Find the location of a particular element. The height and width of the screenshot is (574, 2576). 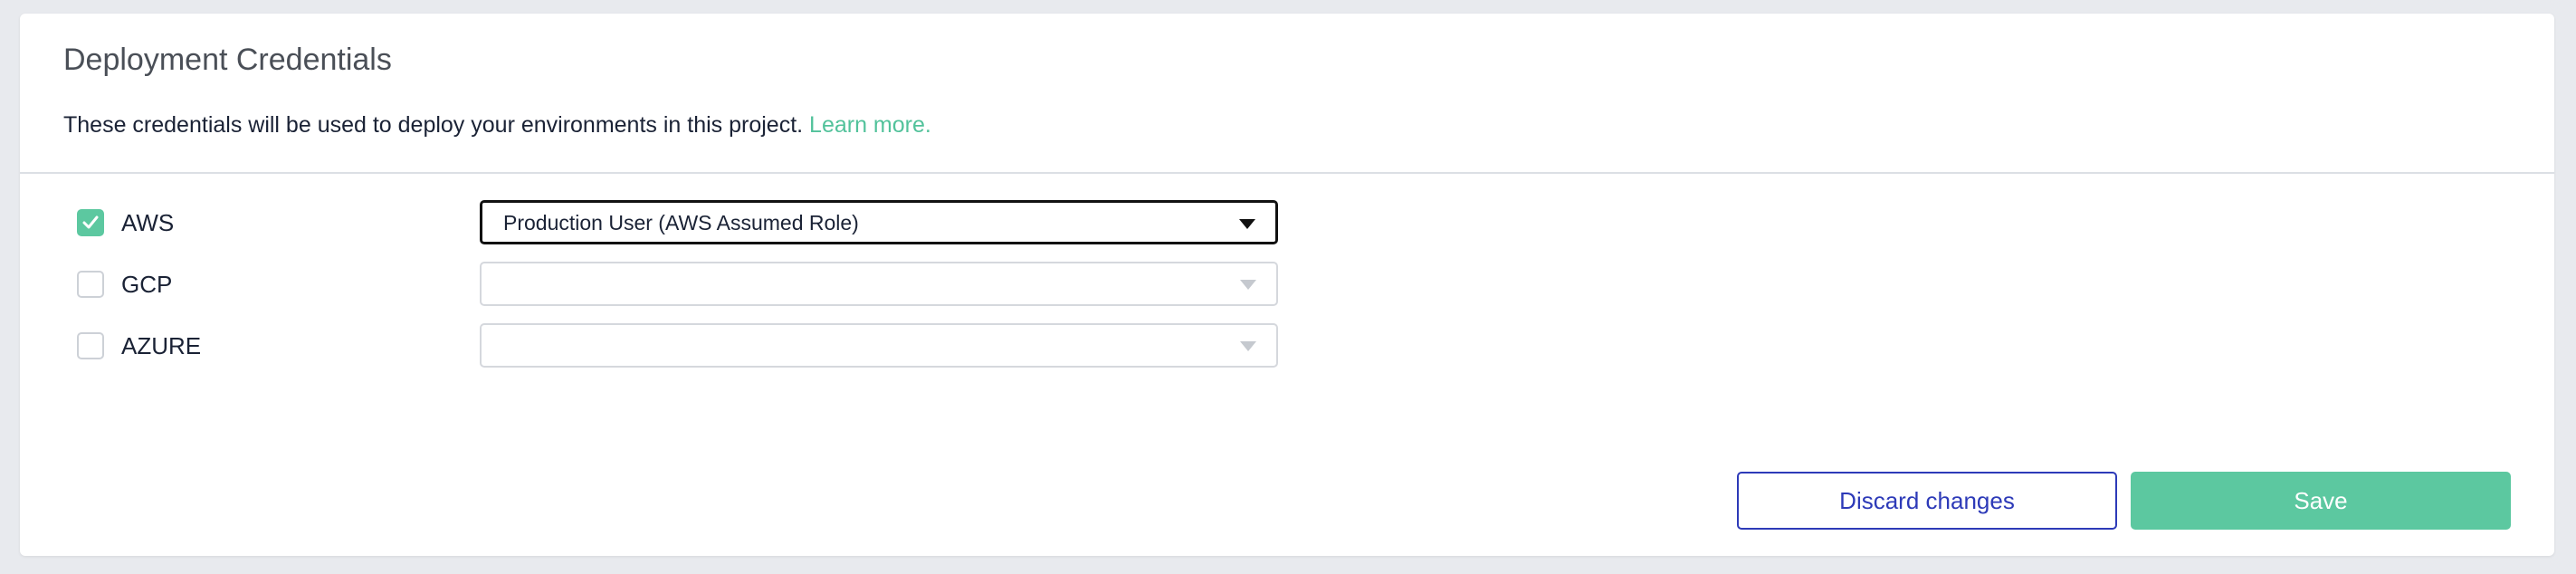

page-title: Deployment Credentials is located at coordinates (227, 60).